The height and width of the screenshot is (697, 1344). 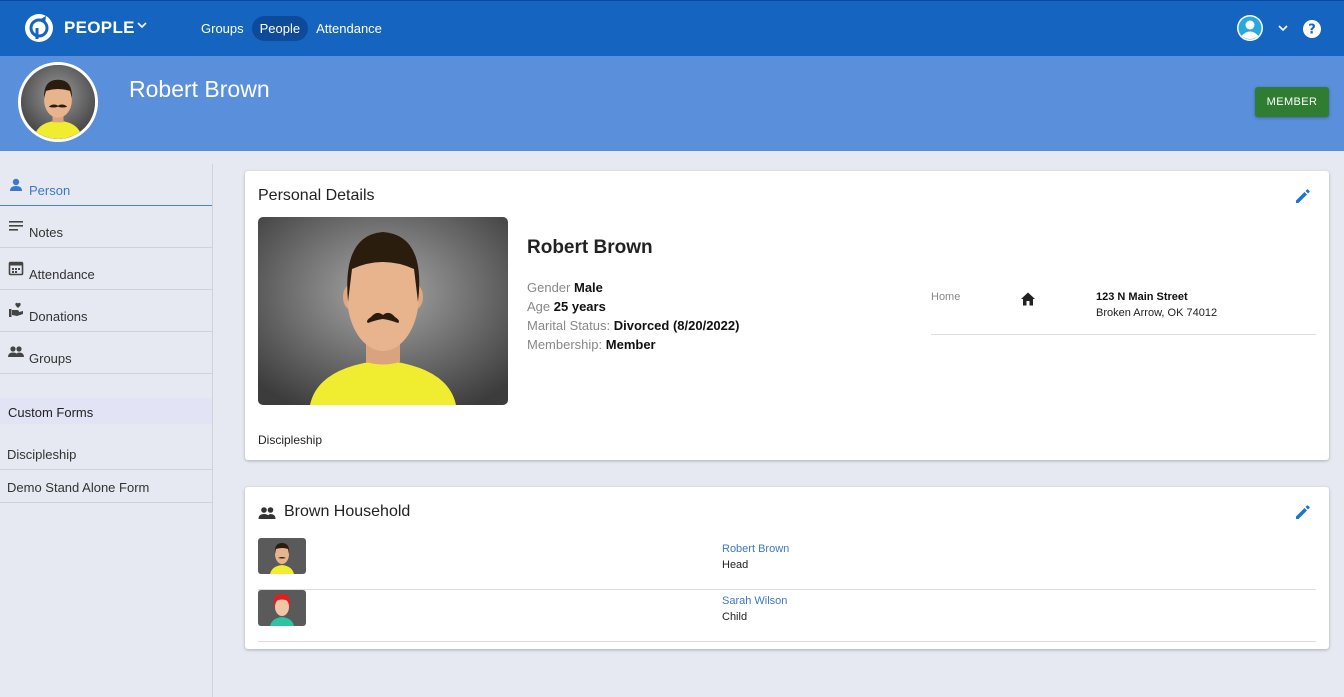 I want to click on address-type-label: Home, so click(x=946, y=297).